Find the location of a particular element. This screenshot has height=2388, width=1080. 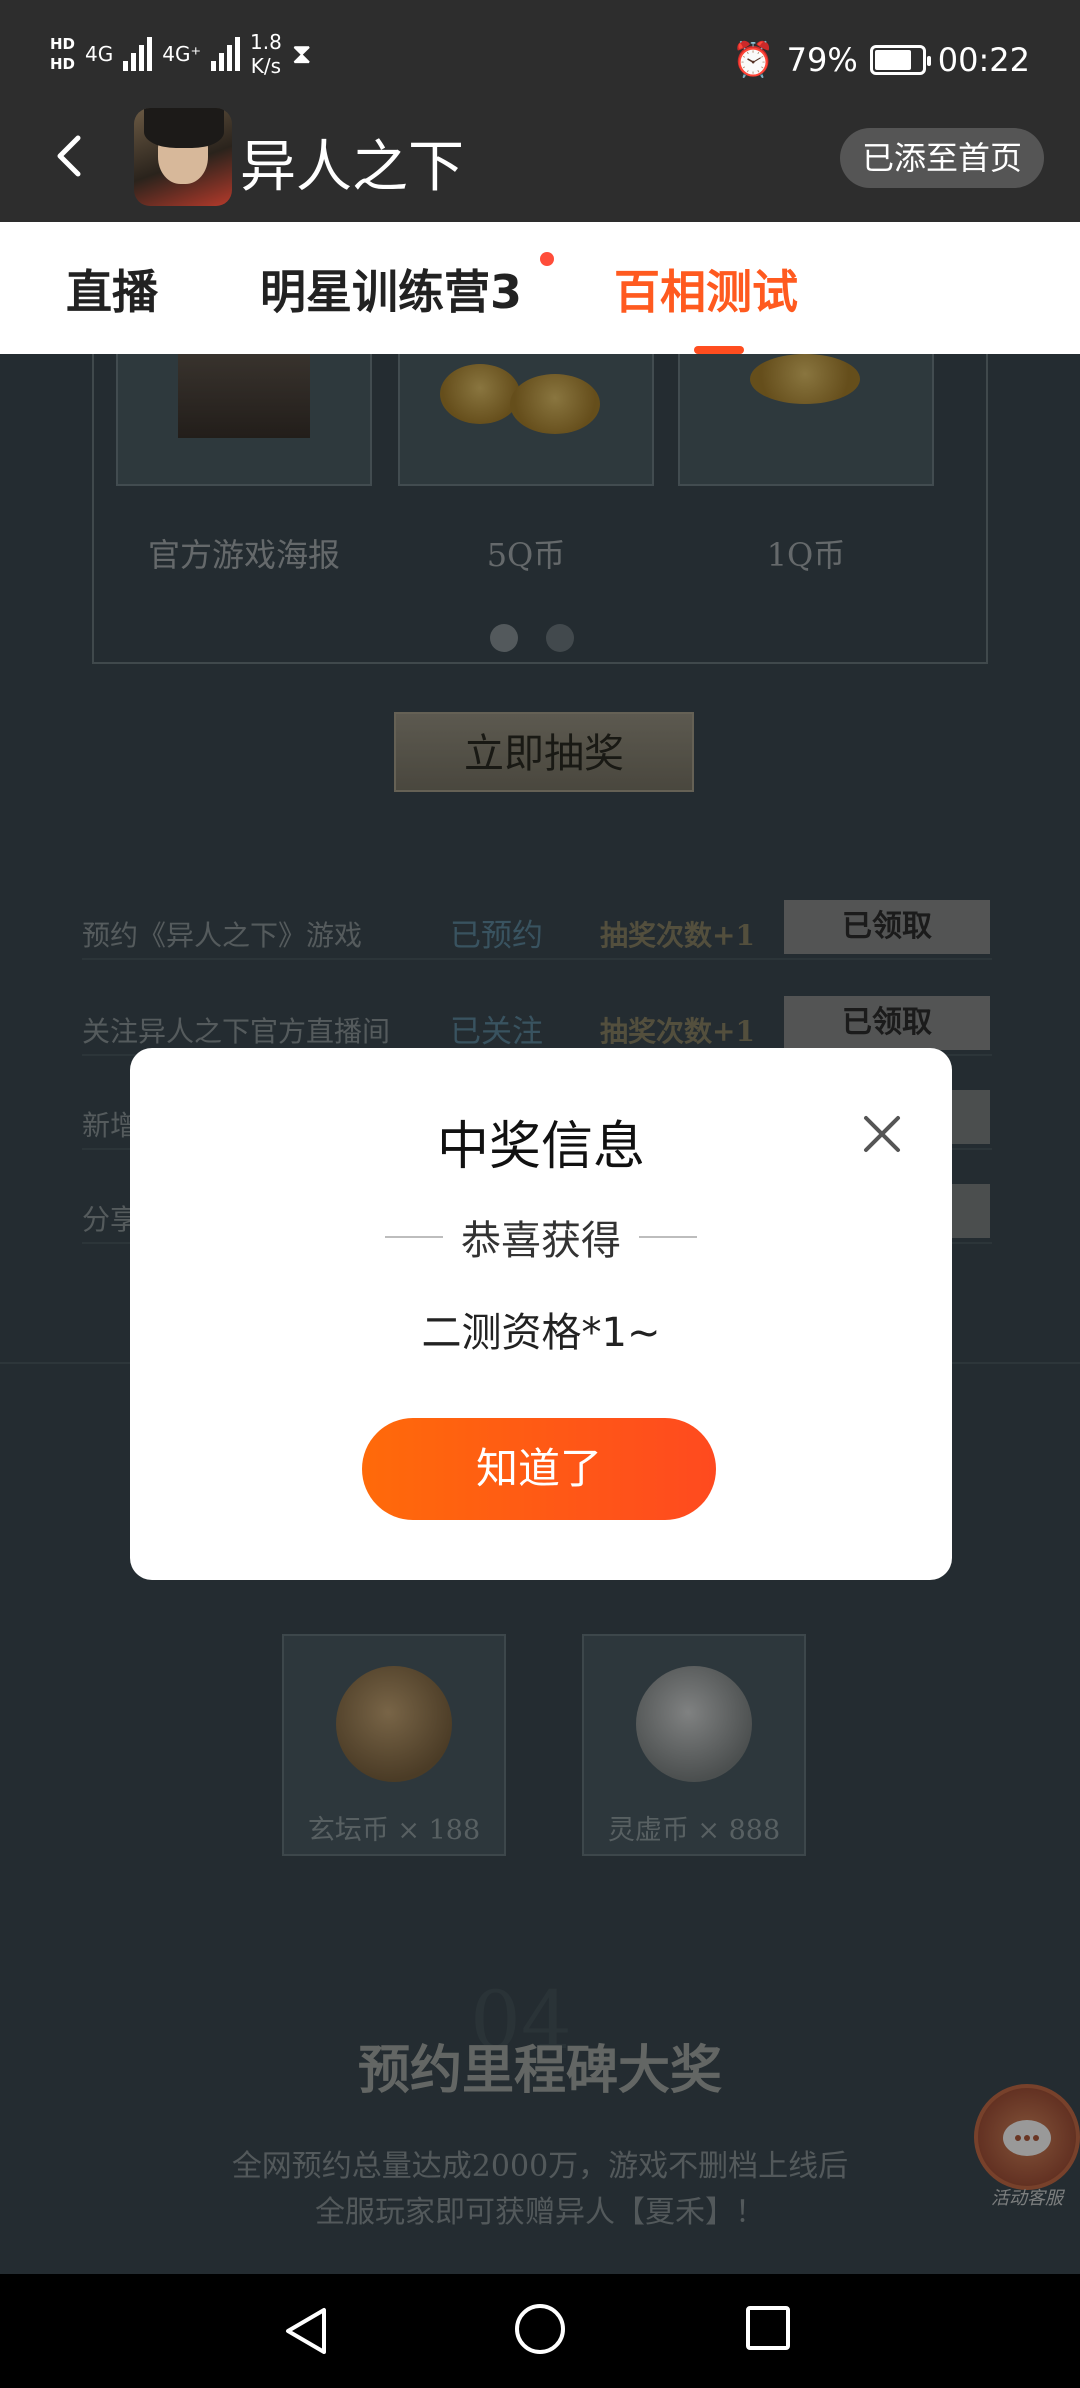

tab-live: 直播 is located at coordinates (112, 289).